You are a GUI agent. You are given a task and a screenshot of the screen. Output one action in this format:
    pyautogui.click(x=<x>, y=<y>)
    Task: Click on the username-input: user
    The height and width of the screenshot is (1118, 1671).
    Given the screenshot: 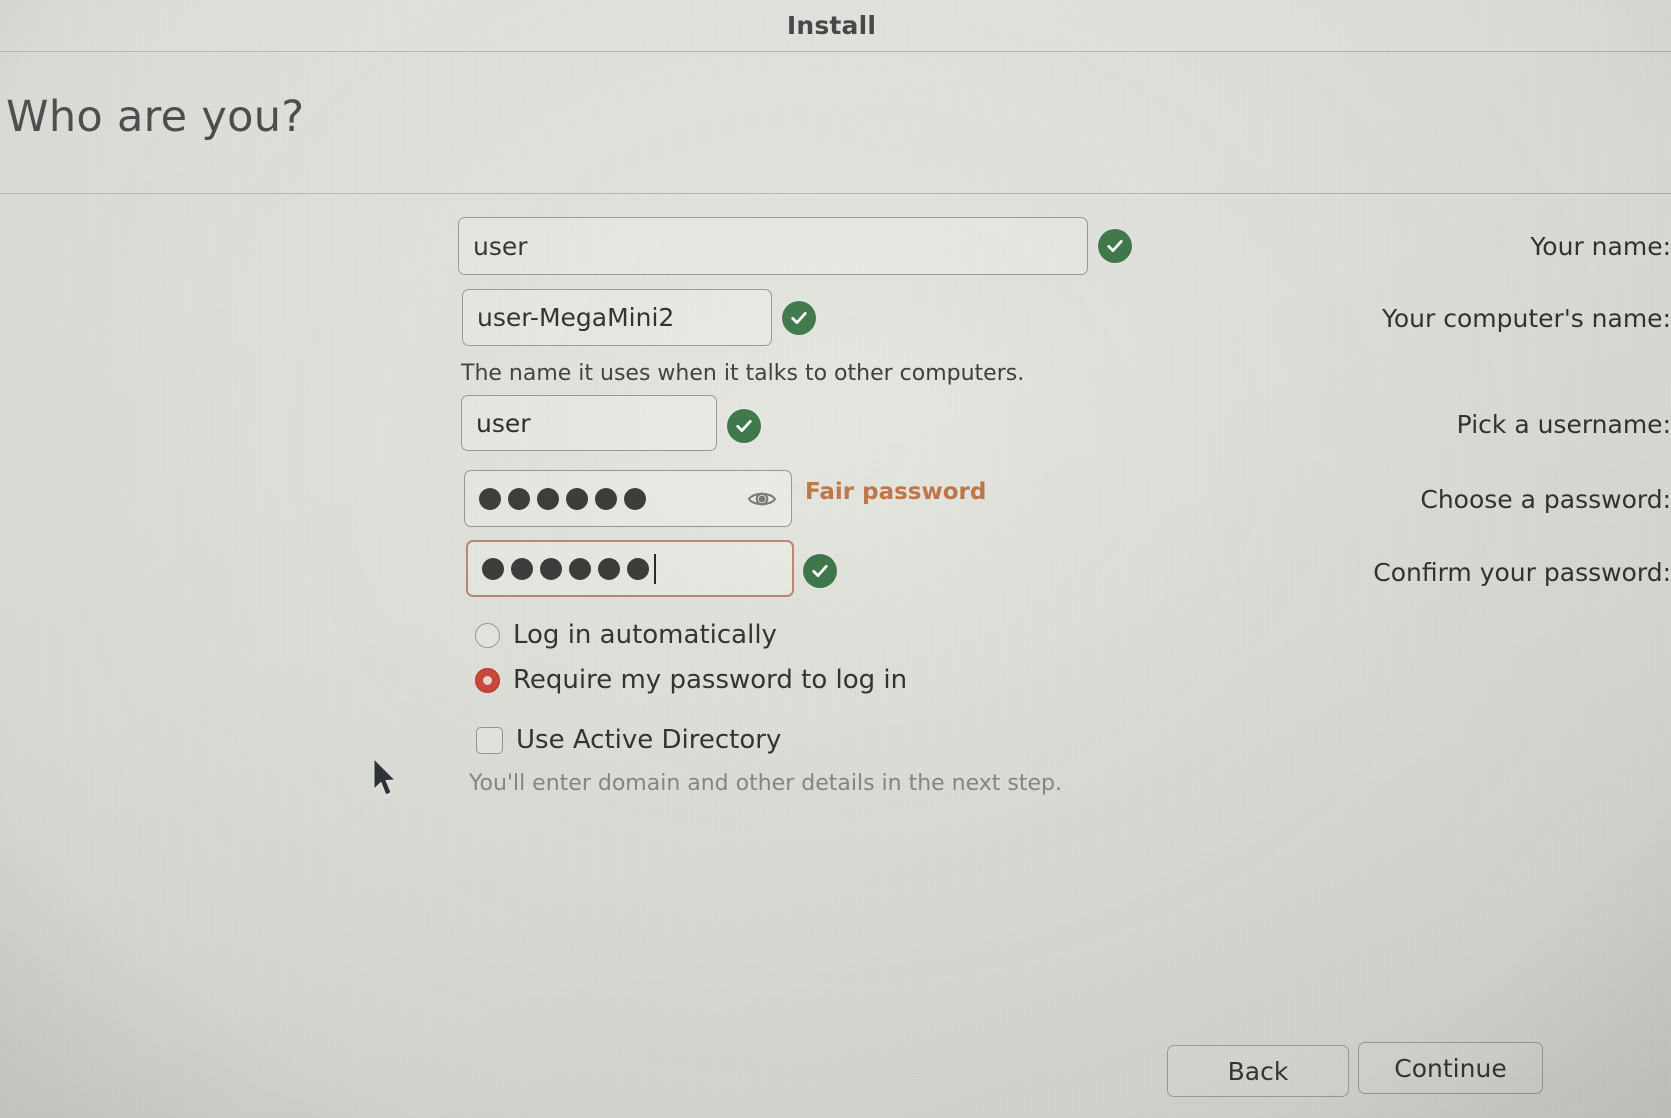 What is the action you would take?
    pyautogui.click(x=589, y=423)
    